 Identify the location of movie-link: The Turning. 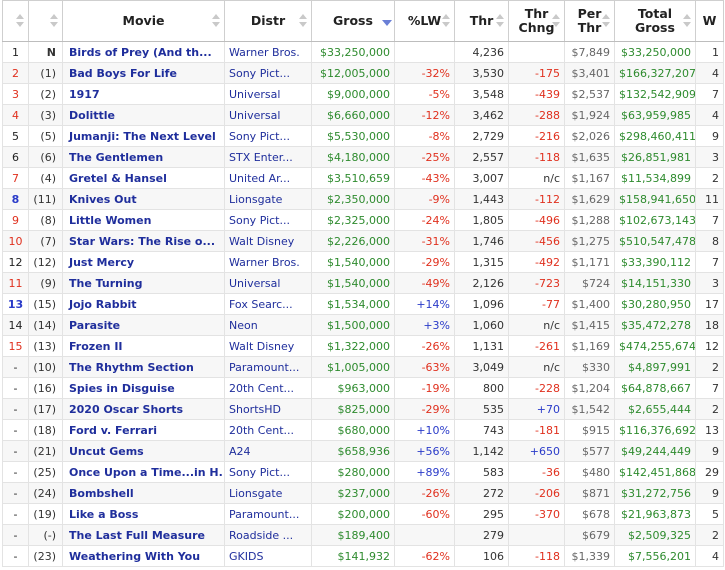
(143, 283).